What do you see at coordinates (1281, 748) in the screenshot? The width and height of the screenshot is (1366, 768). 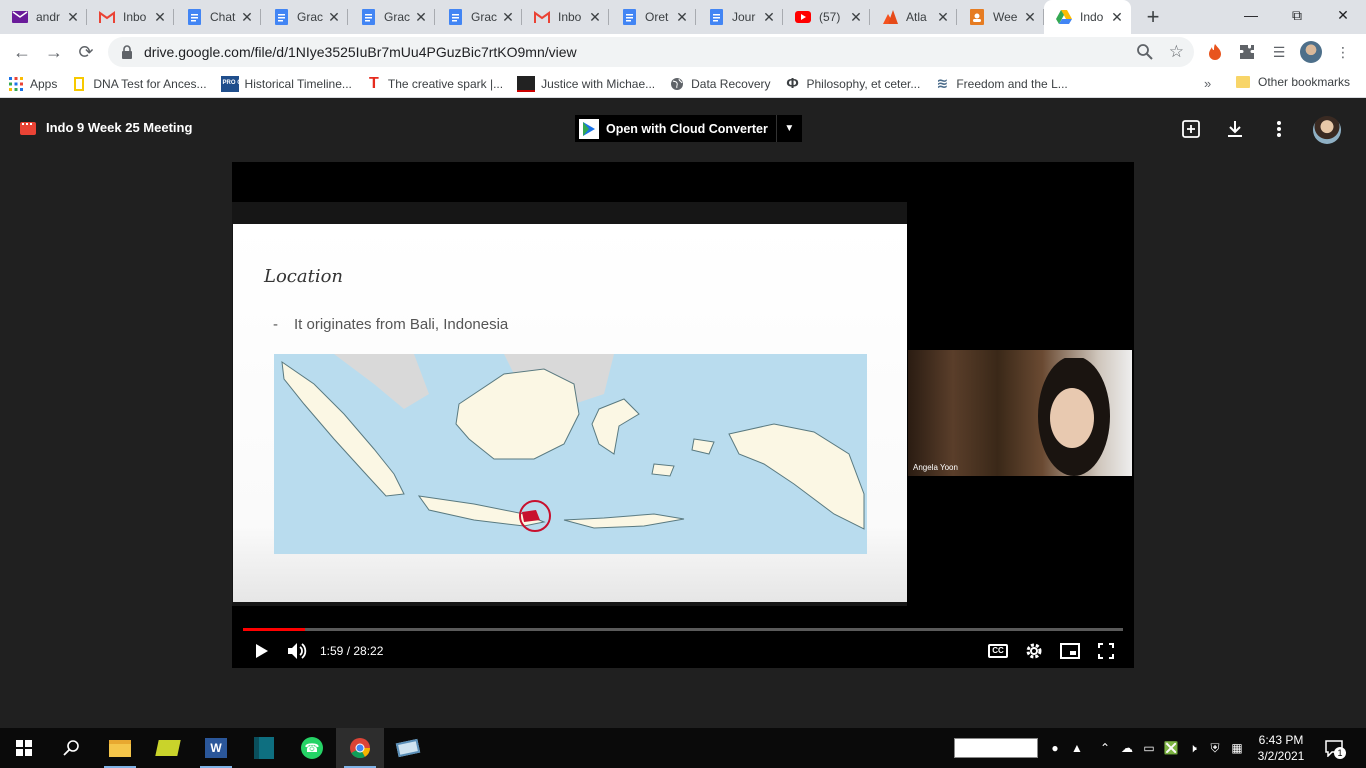 I see `taskbar-clock: 6:43 PM 3/2/2021` at bounding box center [1281, 748].